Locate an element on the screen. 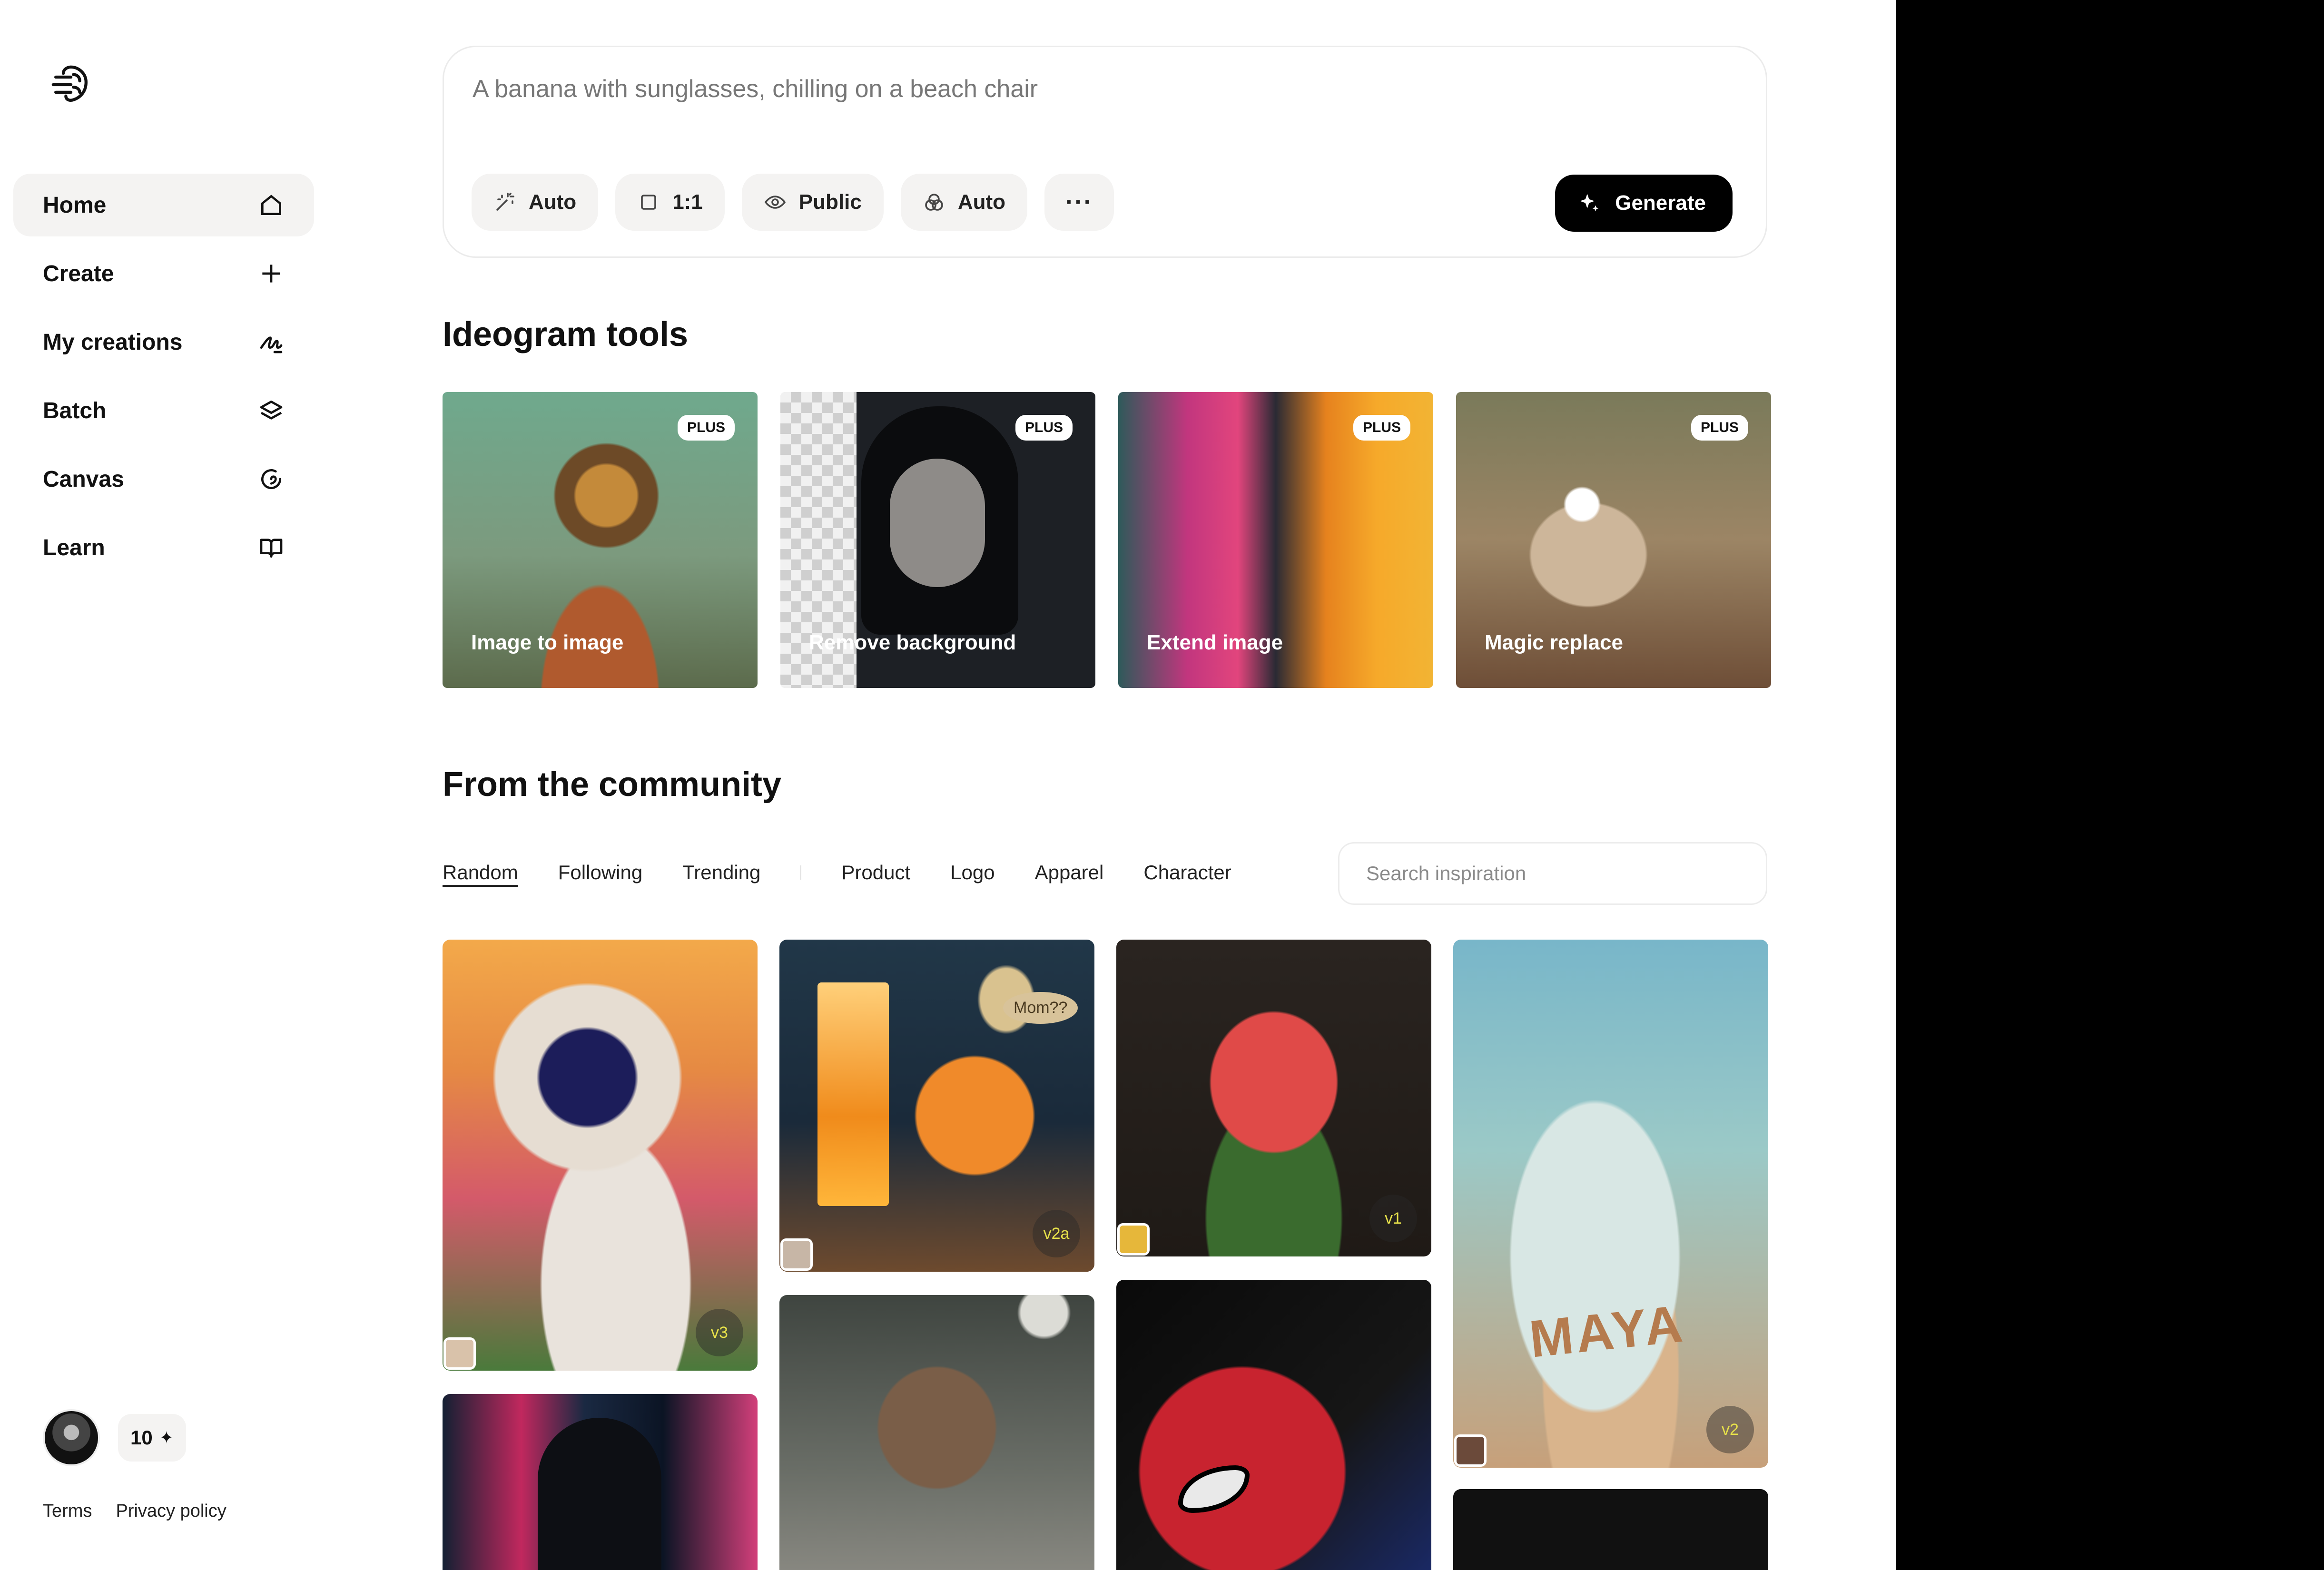 The image size is (2324, 1570). sidebar-item-label: Canvas is located at coordinates (83, 479).